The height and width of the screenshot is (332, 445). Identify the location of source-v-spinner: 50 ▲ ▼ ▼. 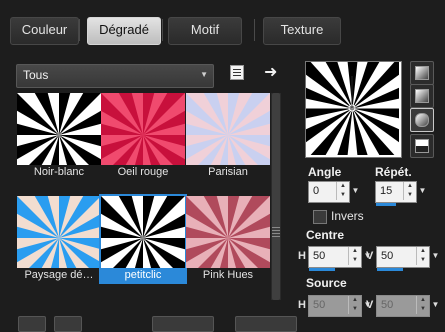
(407, 306).